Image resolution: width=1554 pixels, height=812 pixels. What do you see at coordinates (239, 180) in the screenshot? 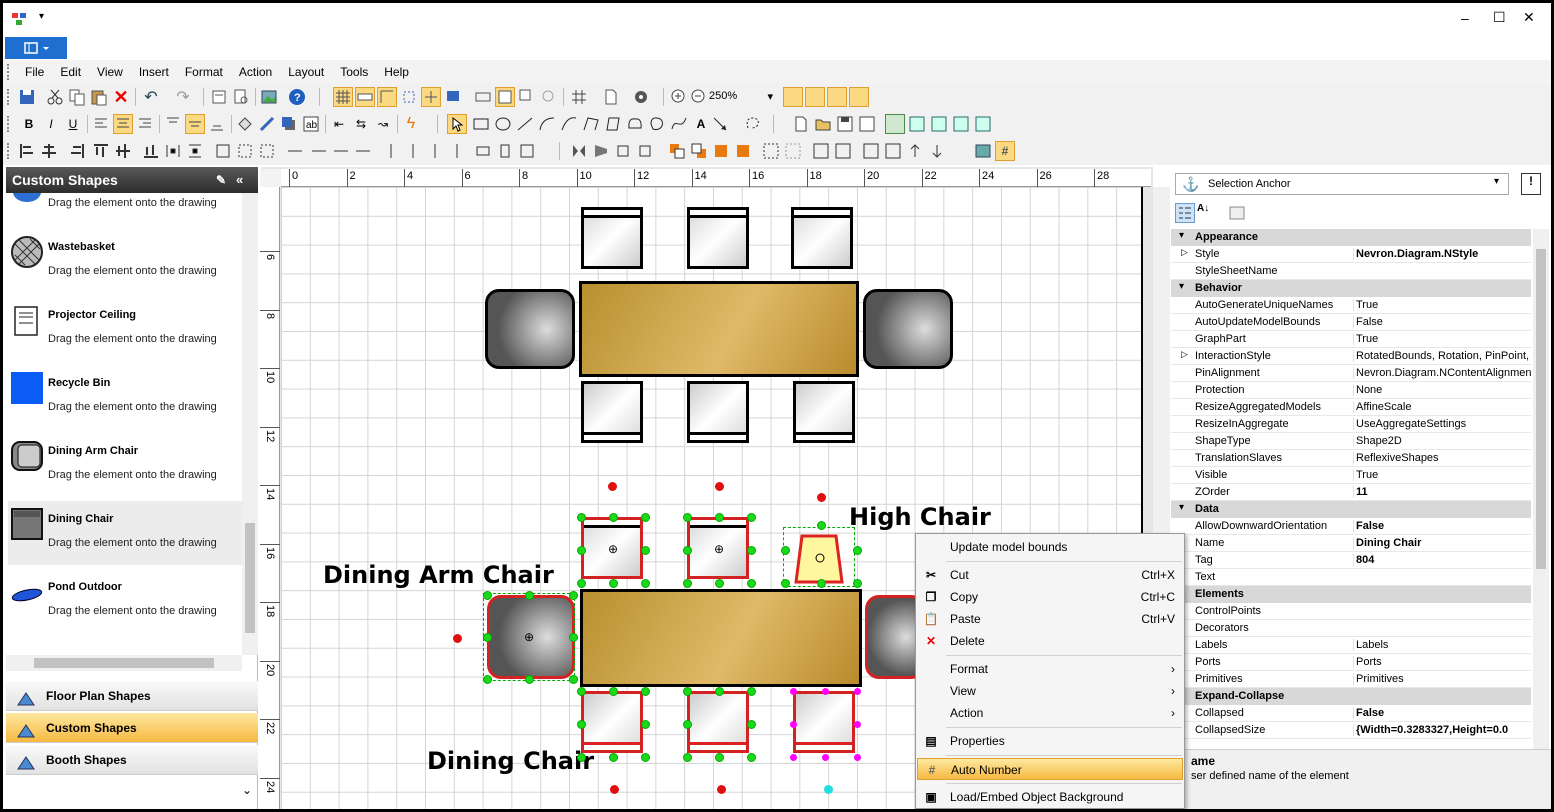
I see `collapse-panel-icon: «` at bounding box center [239, 180].